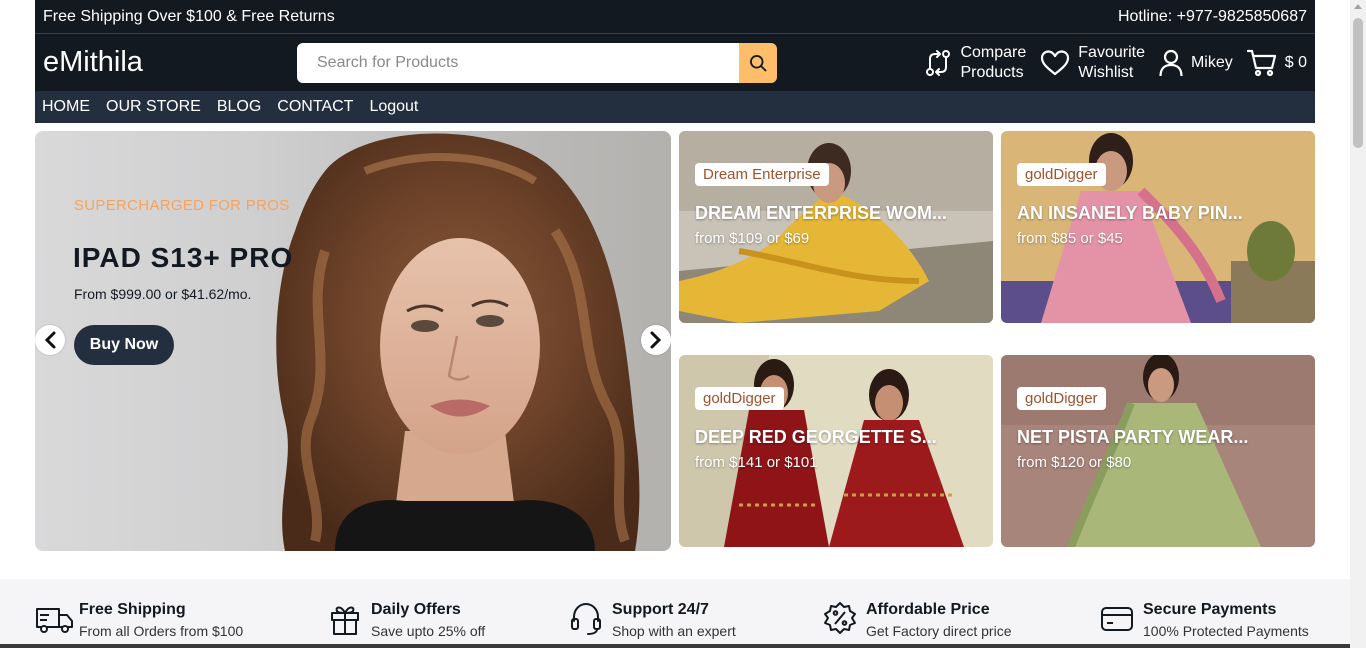 This screenshot has width=1366, height=648. What do you see at coordinates (161, 631) in the screenshot?
I see `service-subtitle: From all Orders from $100` at bounding box center [161, 631].